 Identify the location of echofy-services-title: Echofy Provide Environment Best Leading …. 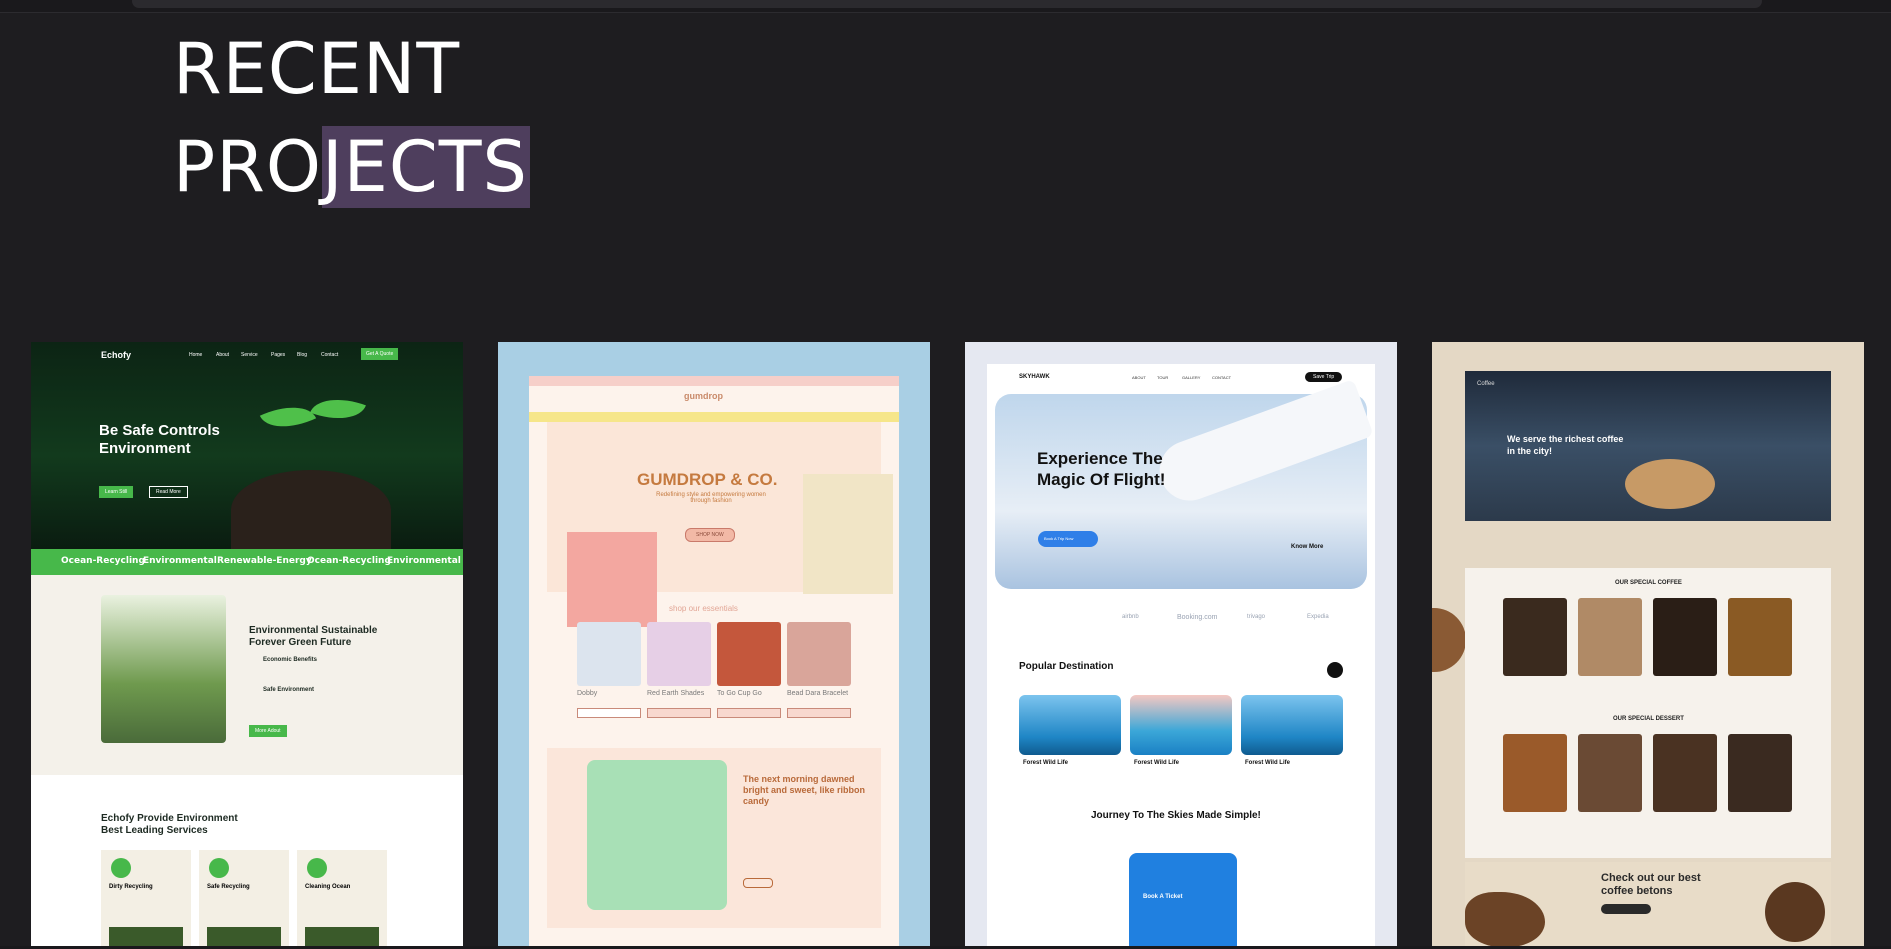
(169, 824).